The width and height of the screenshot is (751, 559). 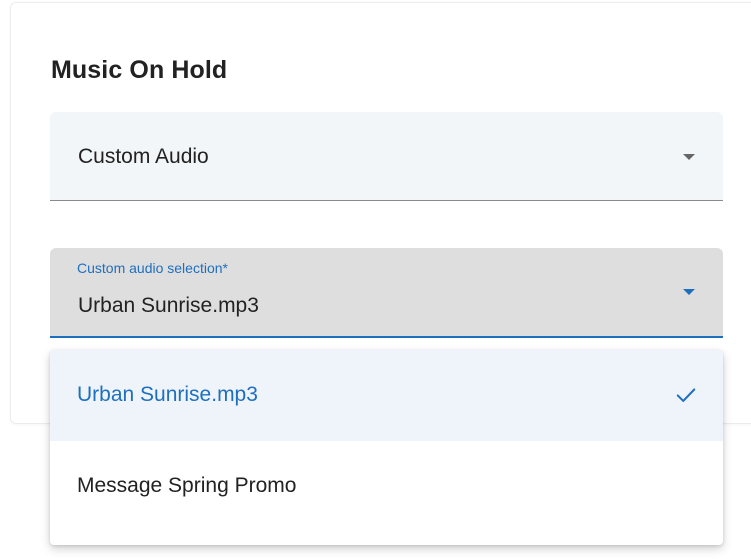 I want to click on custom-audio-select-value: Urban Sunrise.mp3, so click(x=168, y=305).